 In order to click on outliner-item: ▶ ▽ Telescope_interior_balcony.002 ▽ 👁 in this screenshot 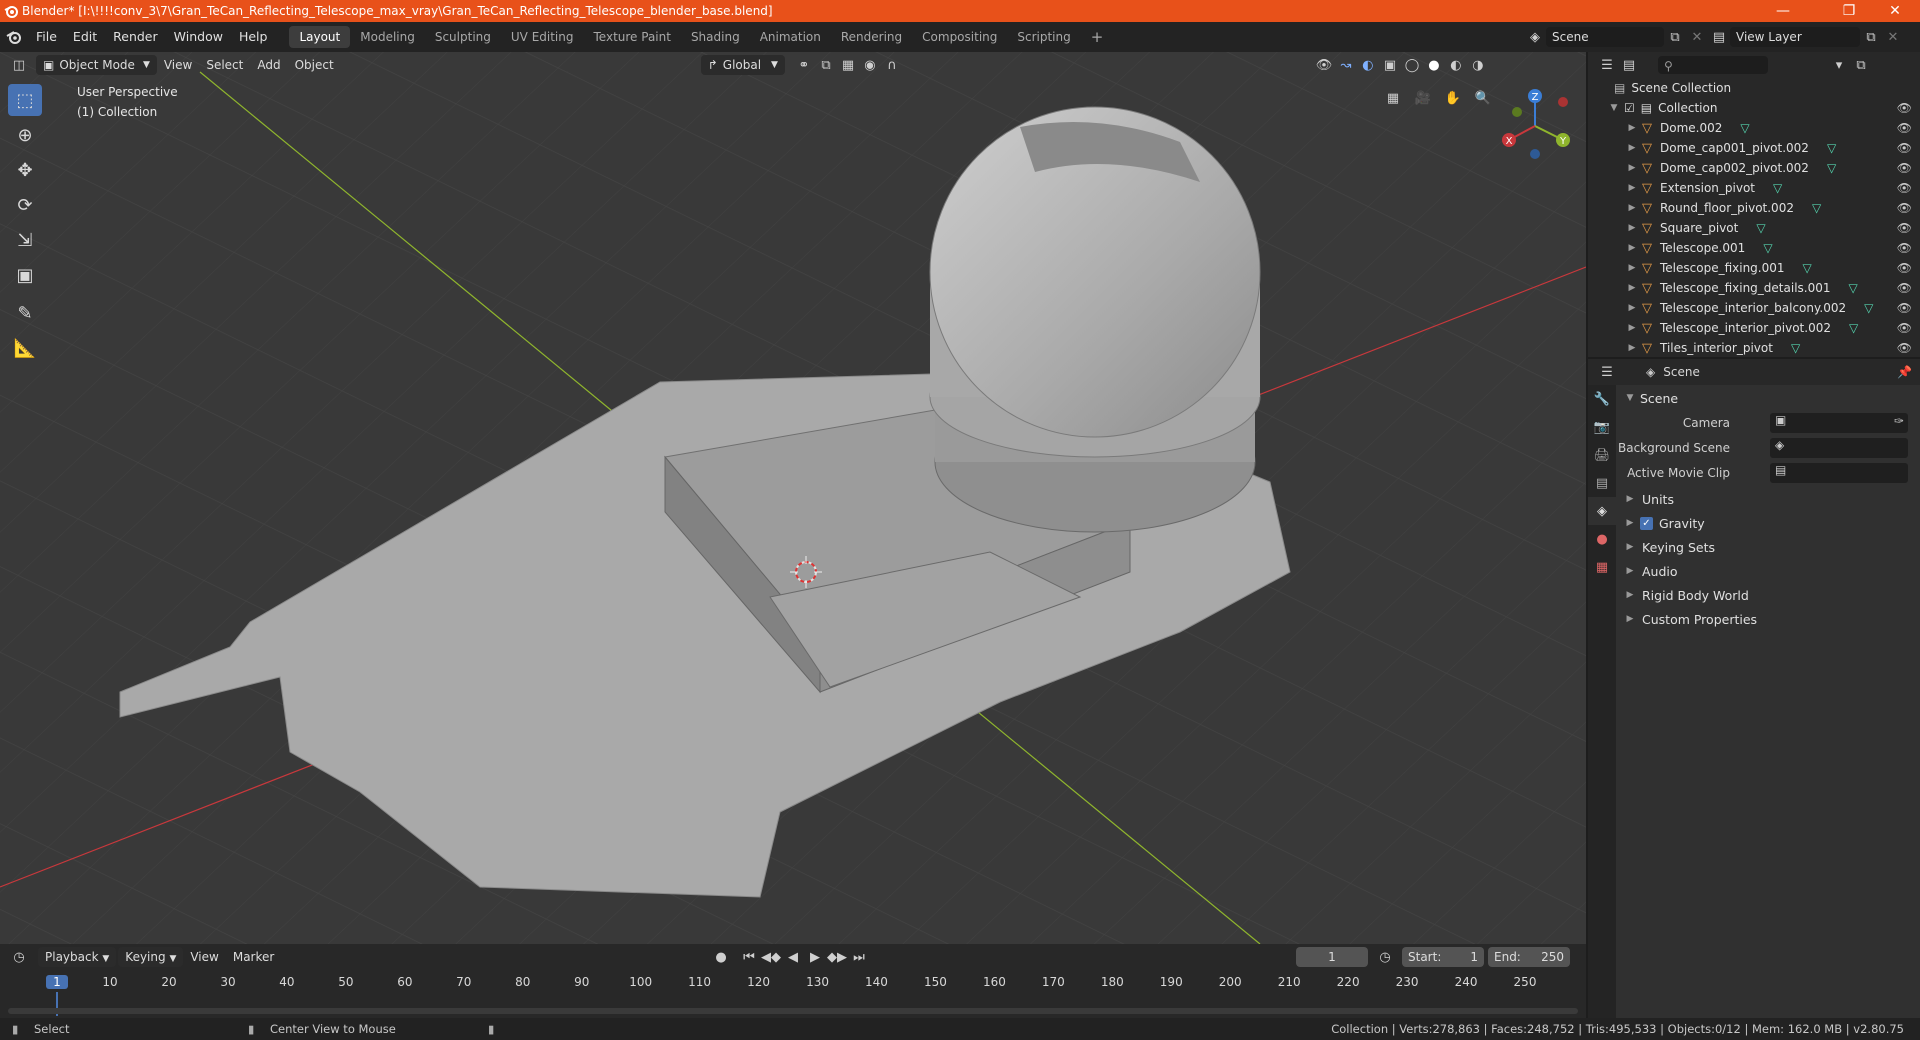, I will do `click(1754, 308)`.